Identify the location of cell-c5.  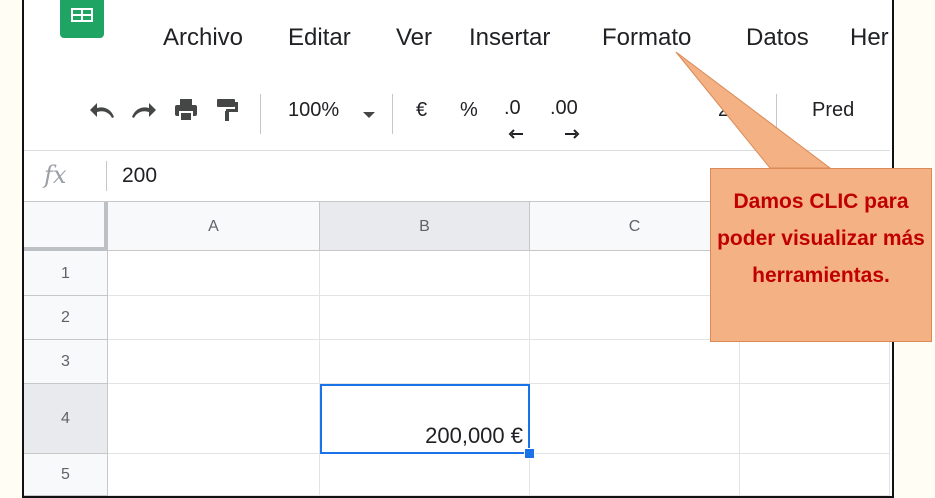
(635, 475).